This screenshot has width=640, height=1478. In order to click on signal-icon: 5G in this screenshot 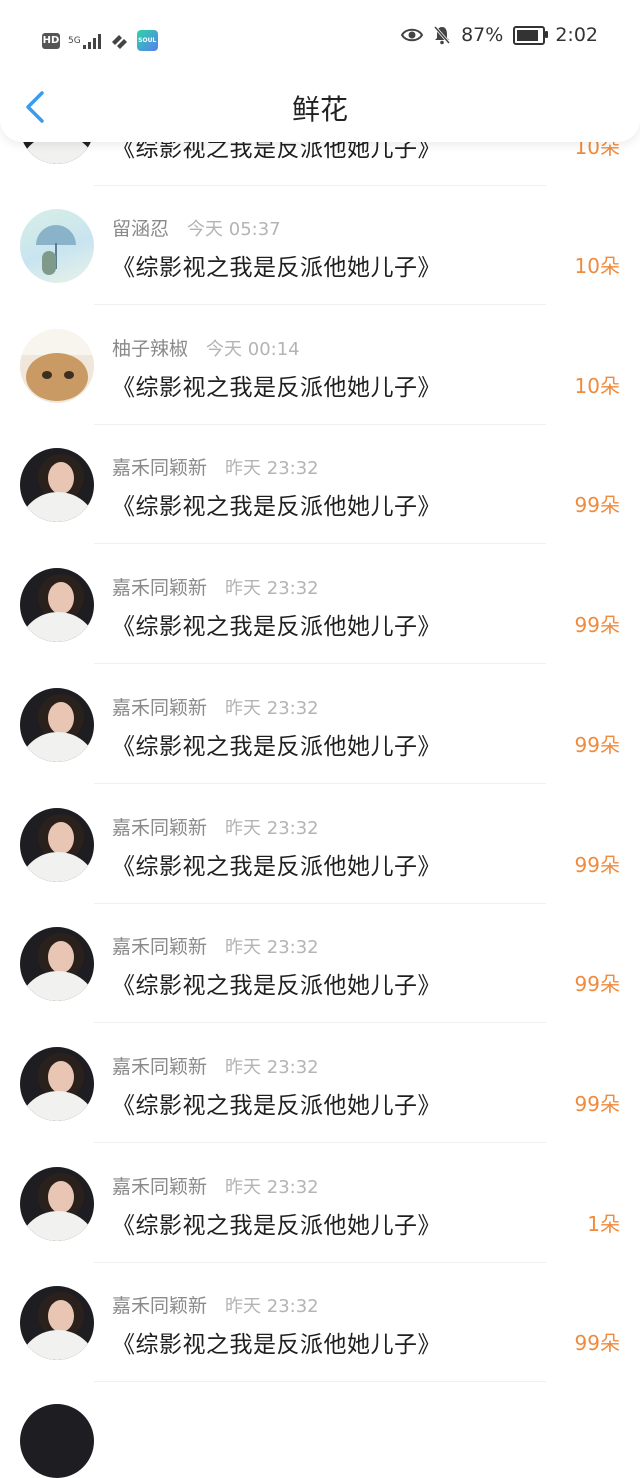, I will do `click(84, 41)`.